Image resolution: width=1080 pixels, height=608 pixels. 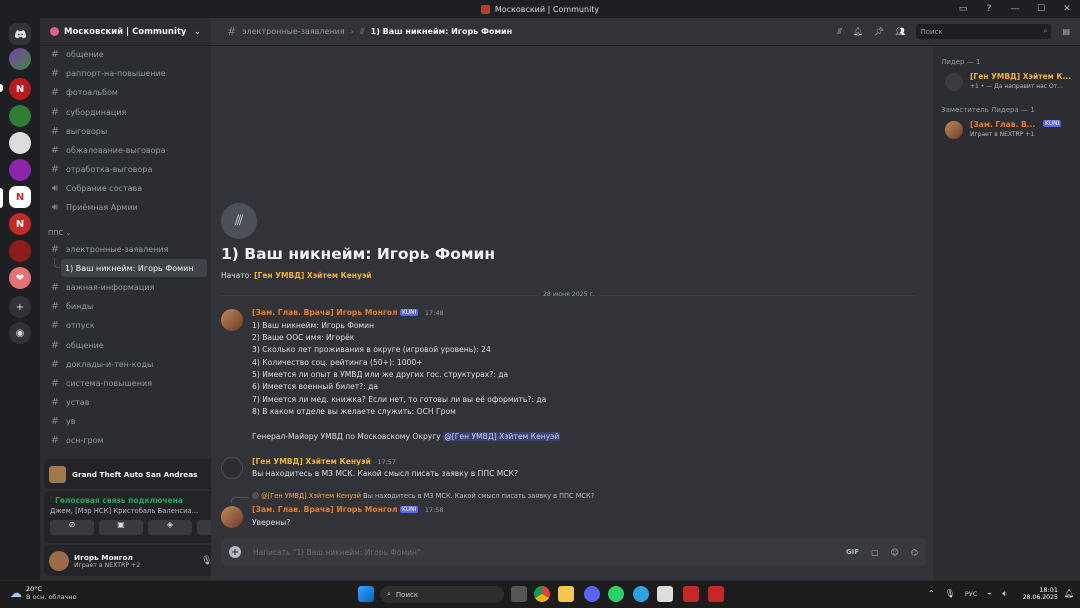 What do you see at coordinates (914, 552) in the screenshot?
I see `apps-gamepad-icon: ⌬` at bounding box center [914, 552].